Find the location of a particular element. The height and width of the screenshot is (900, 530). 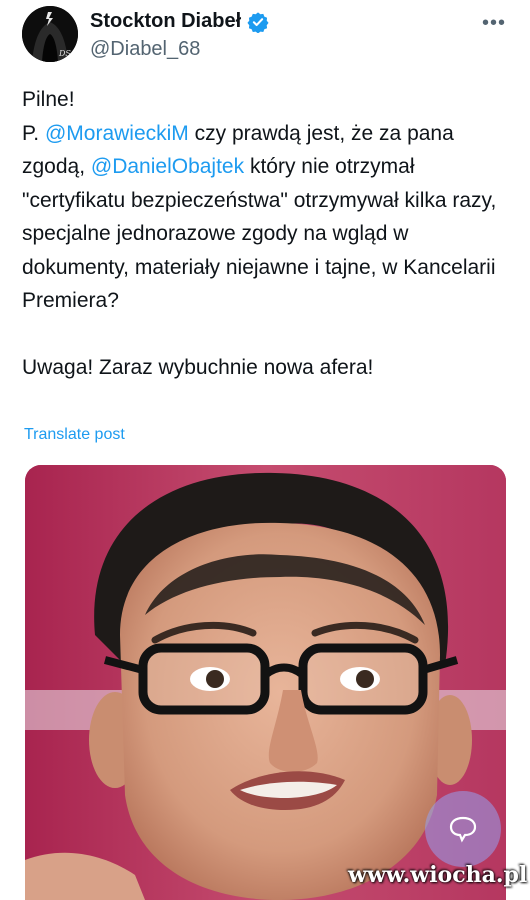

verified-badge-icon is located at coordinates (258, 22).